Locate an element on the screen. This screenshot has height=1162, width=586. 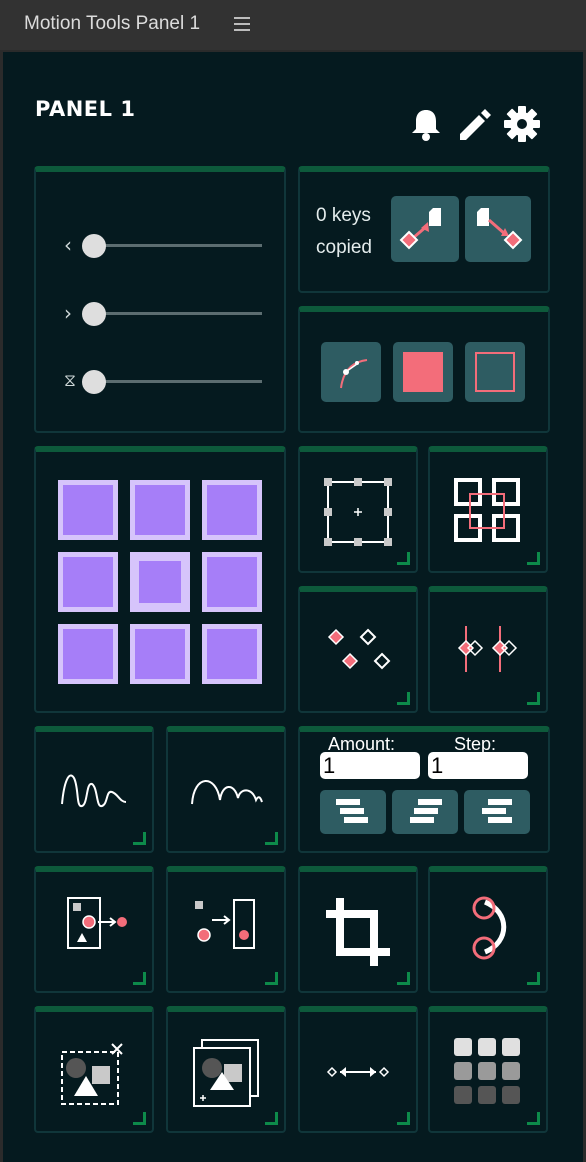
stagger-center-icon is located at coordinates (497, 811).